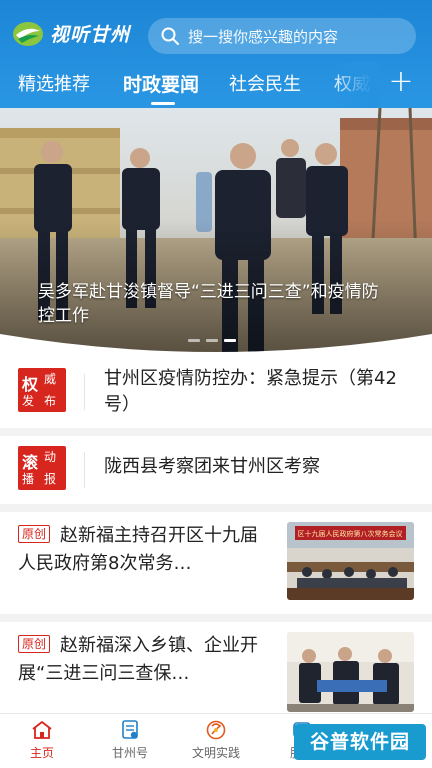  What do you see at coordinates (213, 304) in the screenshot?
I see `hero-caption: 吴多军赴甘浚镇督导“三进三问三查”和疫情防控工作` at bounding box center [213, 304].